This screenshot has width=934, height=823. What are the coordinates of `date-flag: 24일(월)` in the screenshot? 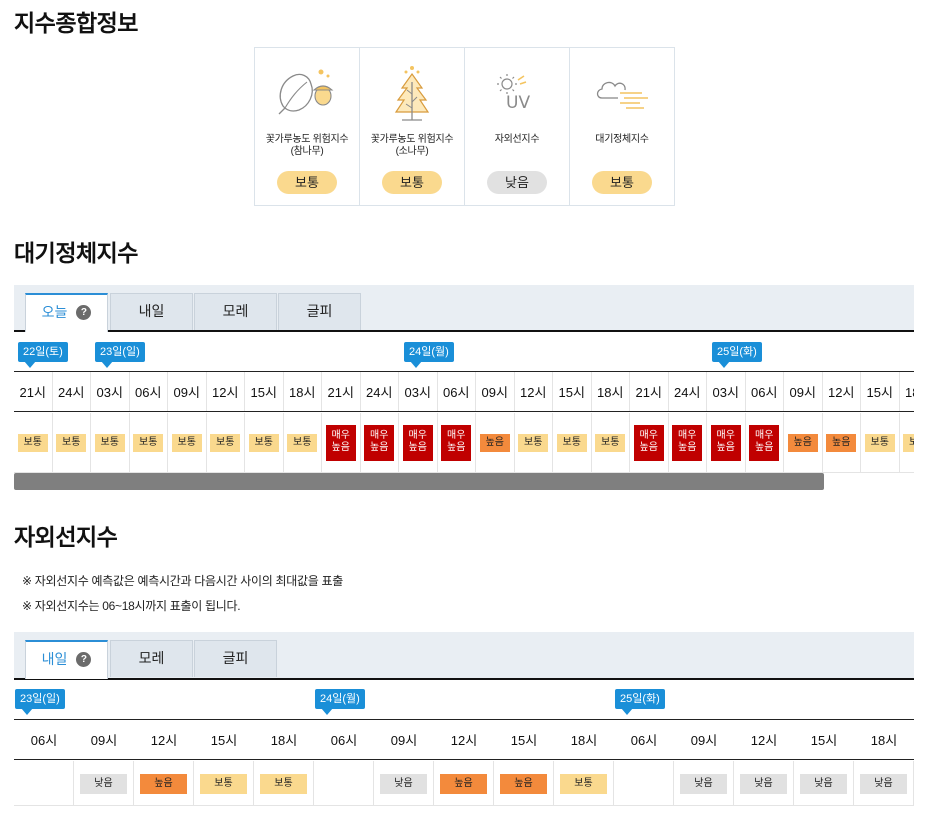 It's located at (340, 702).